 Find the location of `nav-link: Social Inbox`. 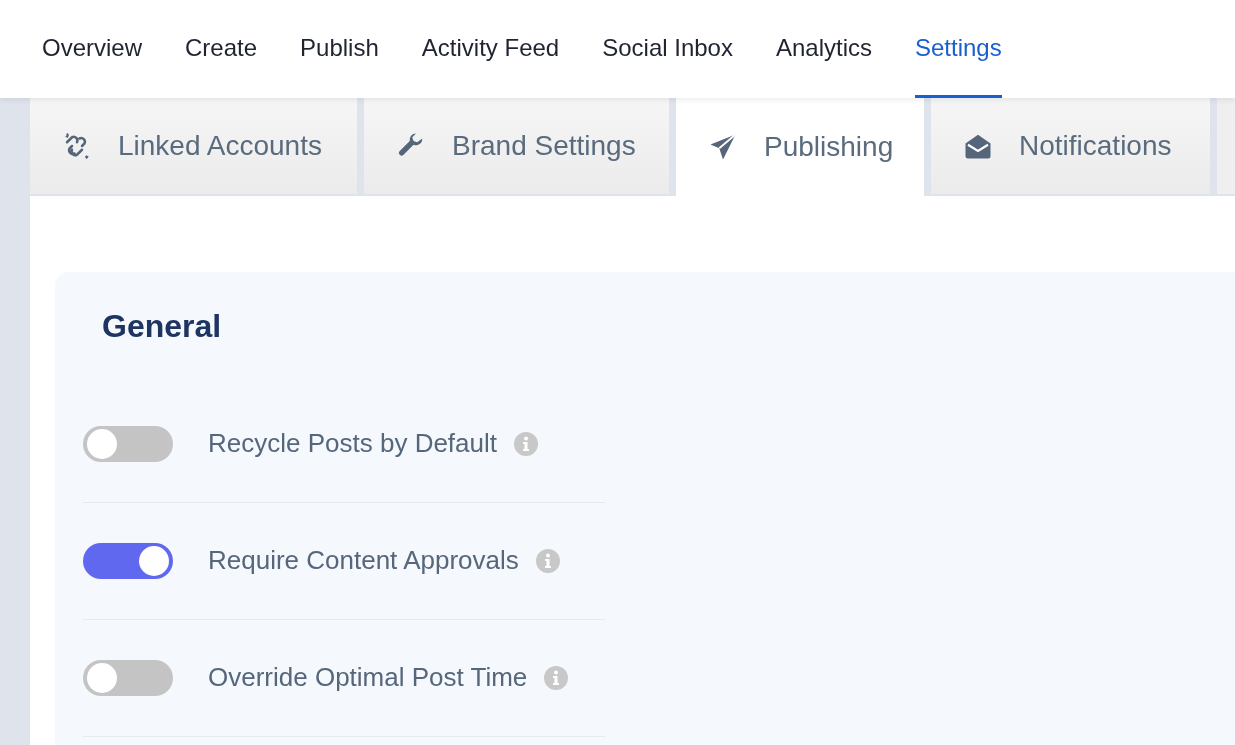

nav-link: Social Inbox is located at coordinates (667, 49).